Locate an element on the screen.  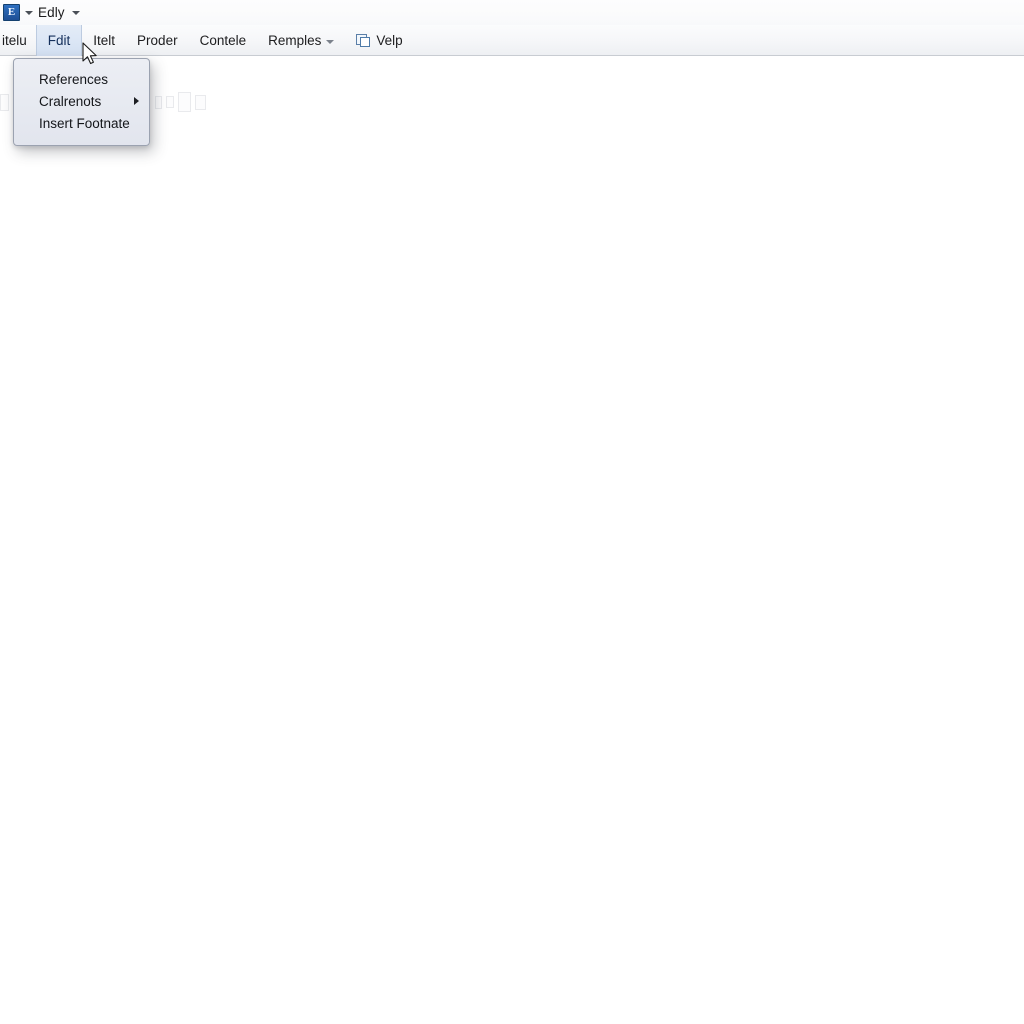
title-bar: E Edly is located at coordinates (512, 12).